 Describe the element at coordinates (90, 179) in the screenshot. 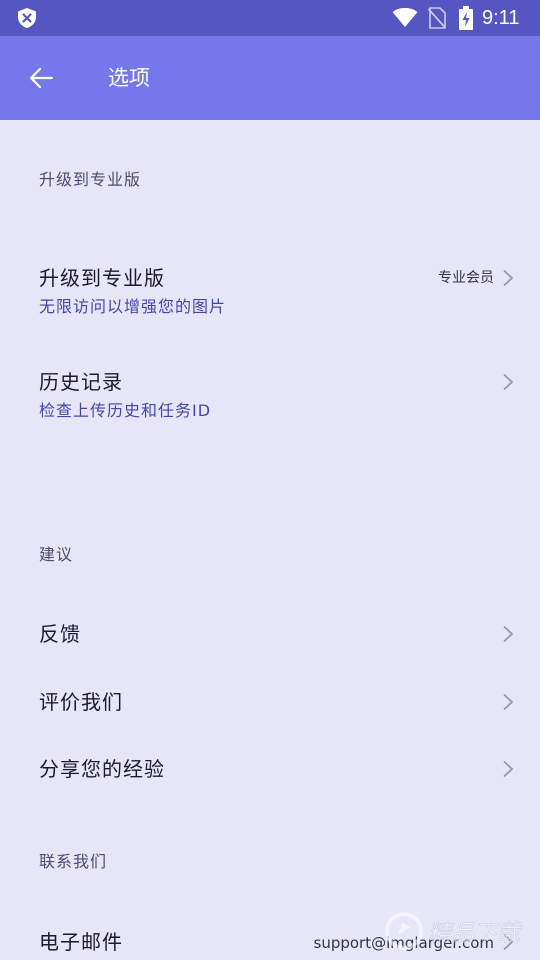

I see `section-header-upgrade: 升级到专业版` at that location.